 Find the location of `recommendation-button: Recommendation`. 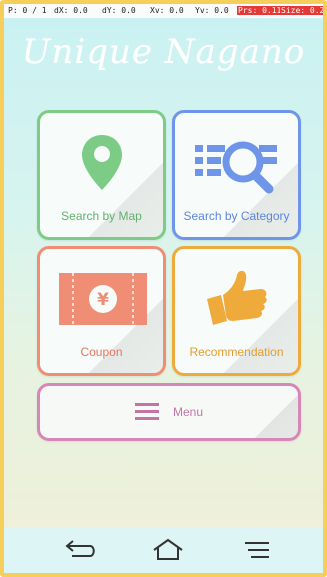

recommendation-button: Recommendation is located at coordinates (236, 311).